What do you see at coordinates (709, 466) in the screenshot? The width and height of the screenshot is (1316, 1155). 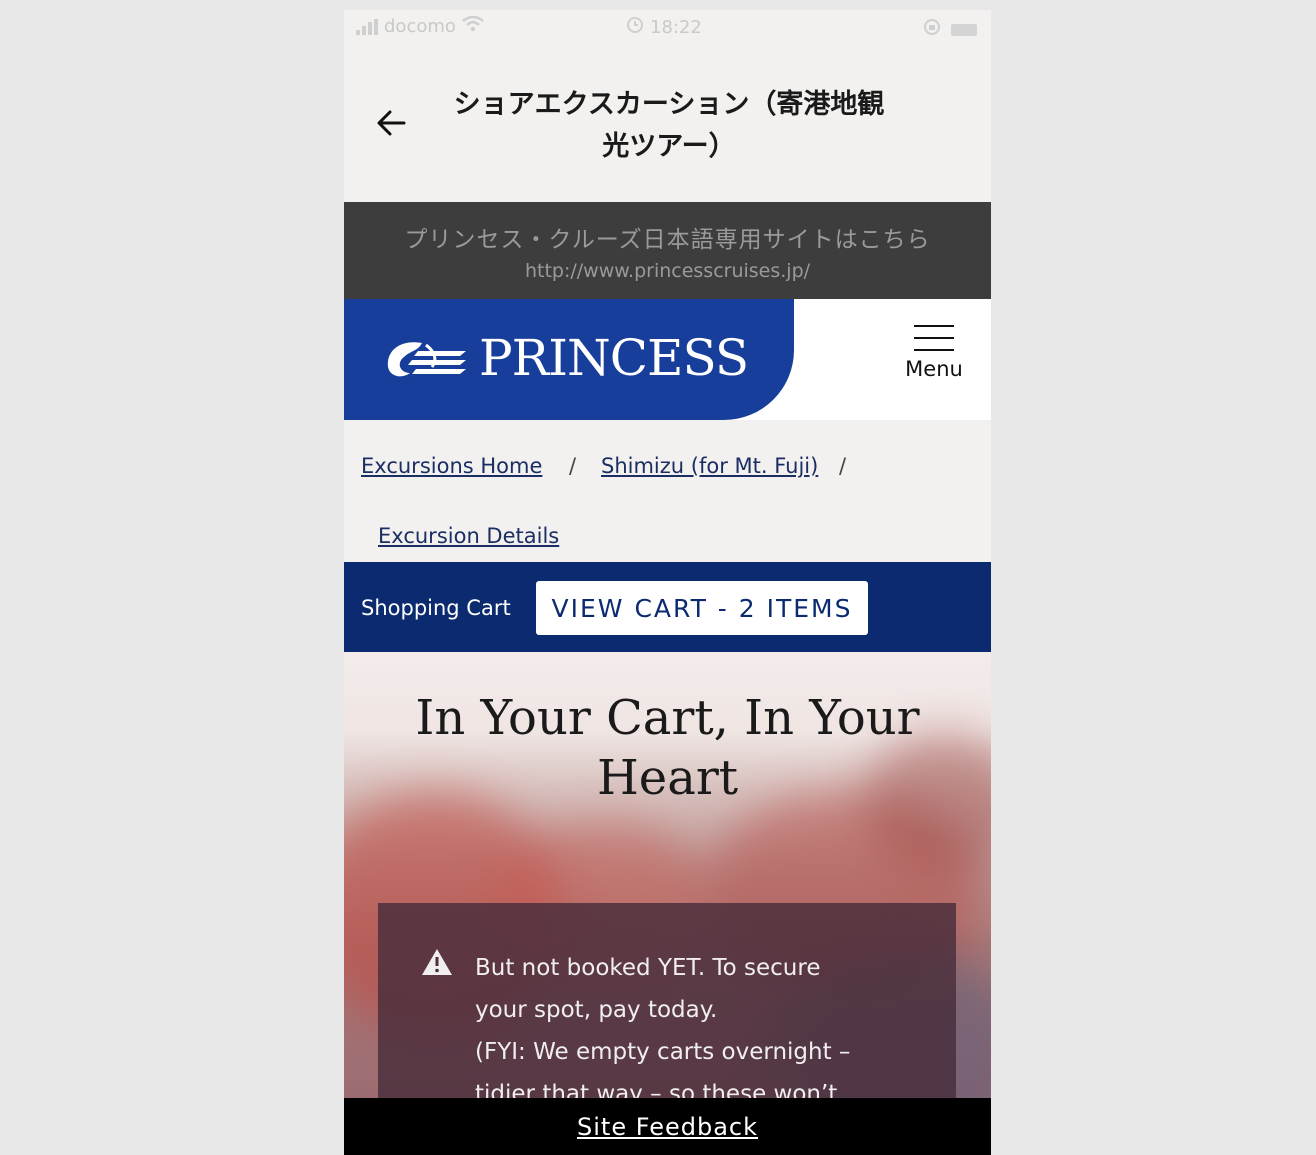 I see `breadcrumb-shimizu: Shimizu (for Mt. Fuji)` at bounding box center [709, 466].